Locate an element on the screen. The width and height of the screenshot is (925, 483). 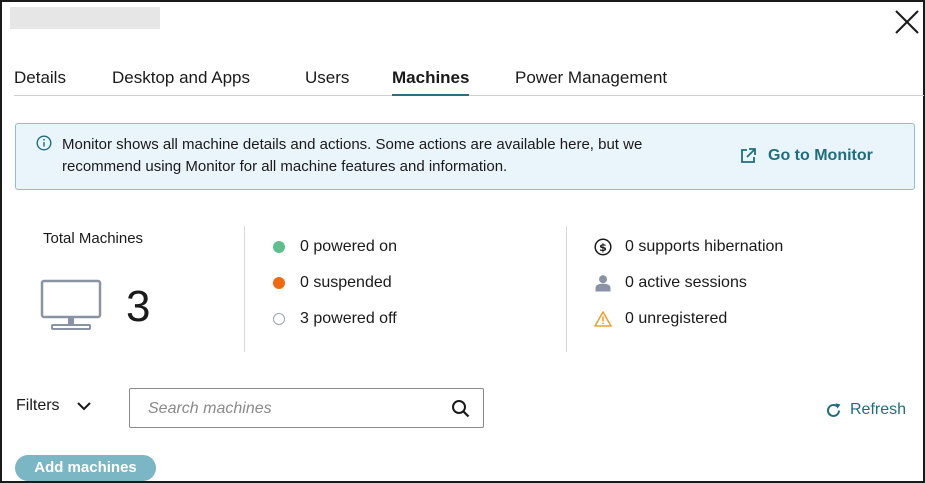
info-icon is located at coordinates (44, 143).